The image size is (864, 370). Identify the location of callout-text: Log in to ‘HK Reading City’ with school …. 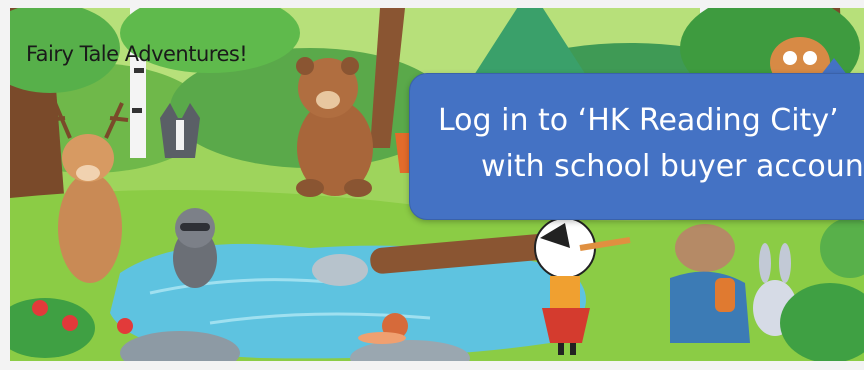
(637, 144).